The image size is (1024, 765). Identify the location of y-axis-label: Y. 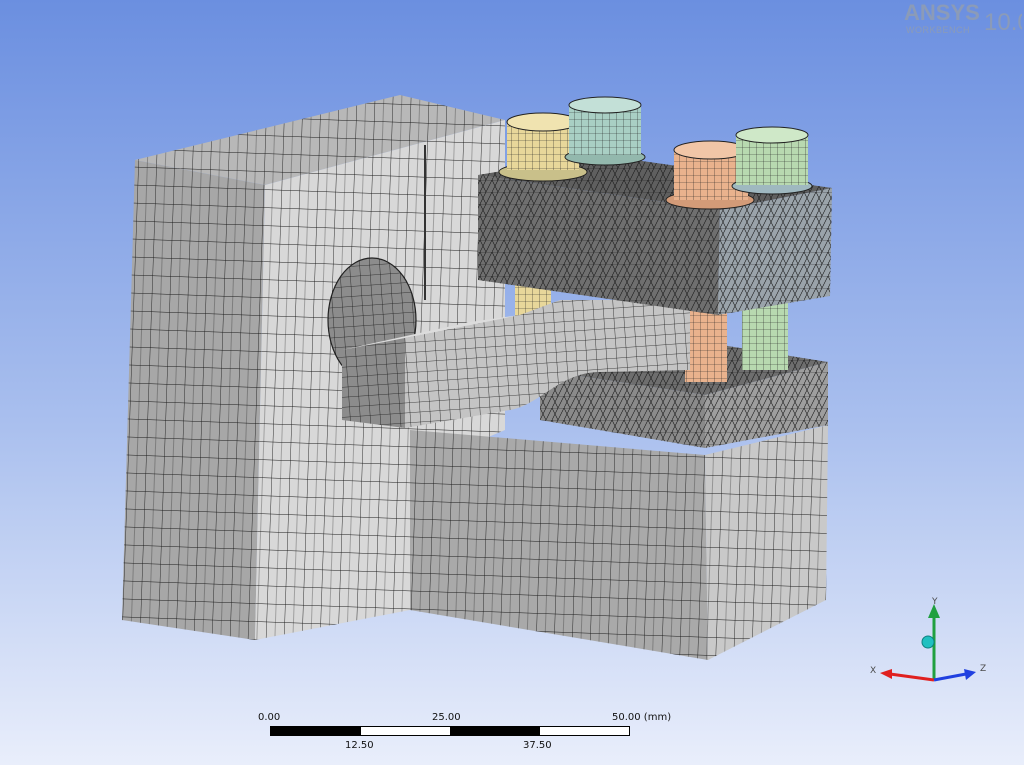
(934, 602).